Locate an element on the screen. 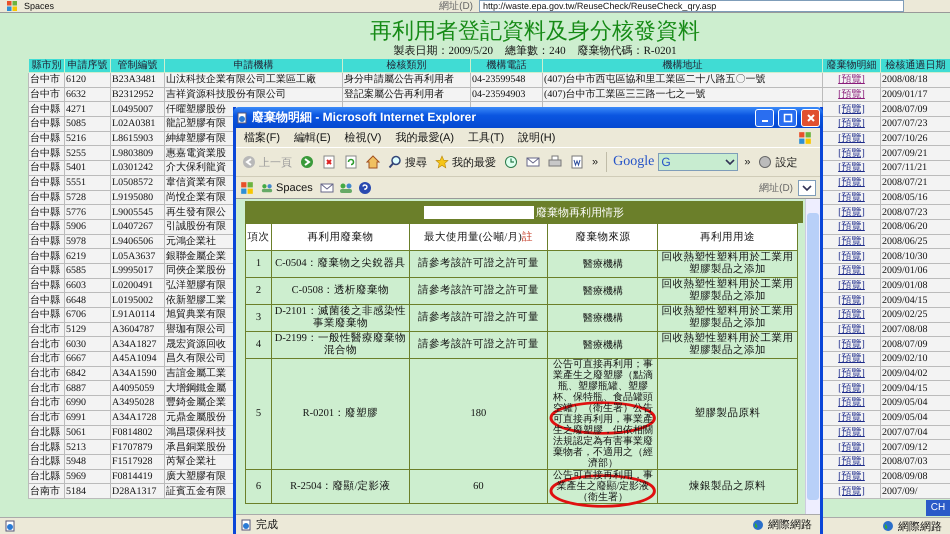  table-cell: 5948 is located at coordinates (87, 462).